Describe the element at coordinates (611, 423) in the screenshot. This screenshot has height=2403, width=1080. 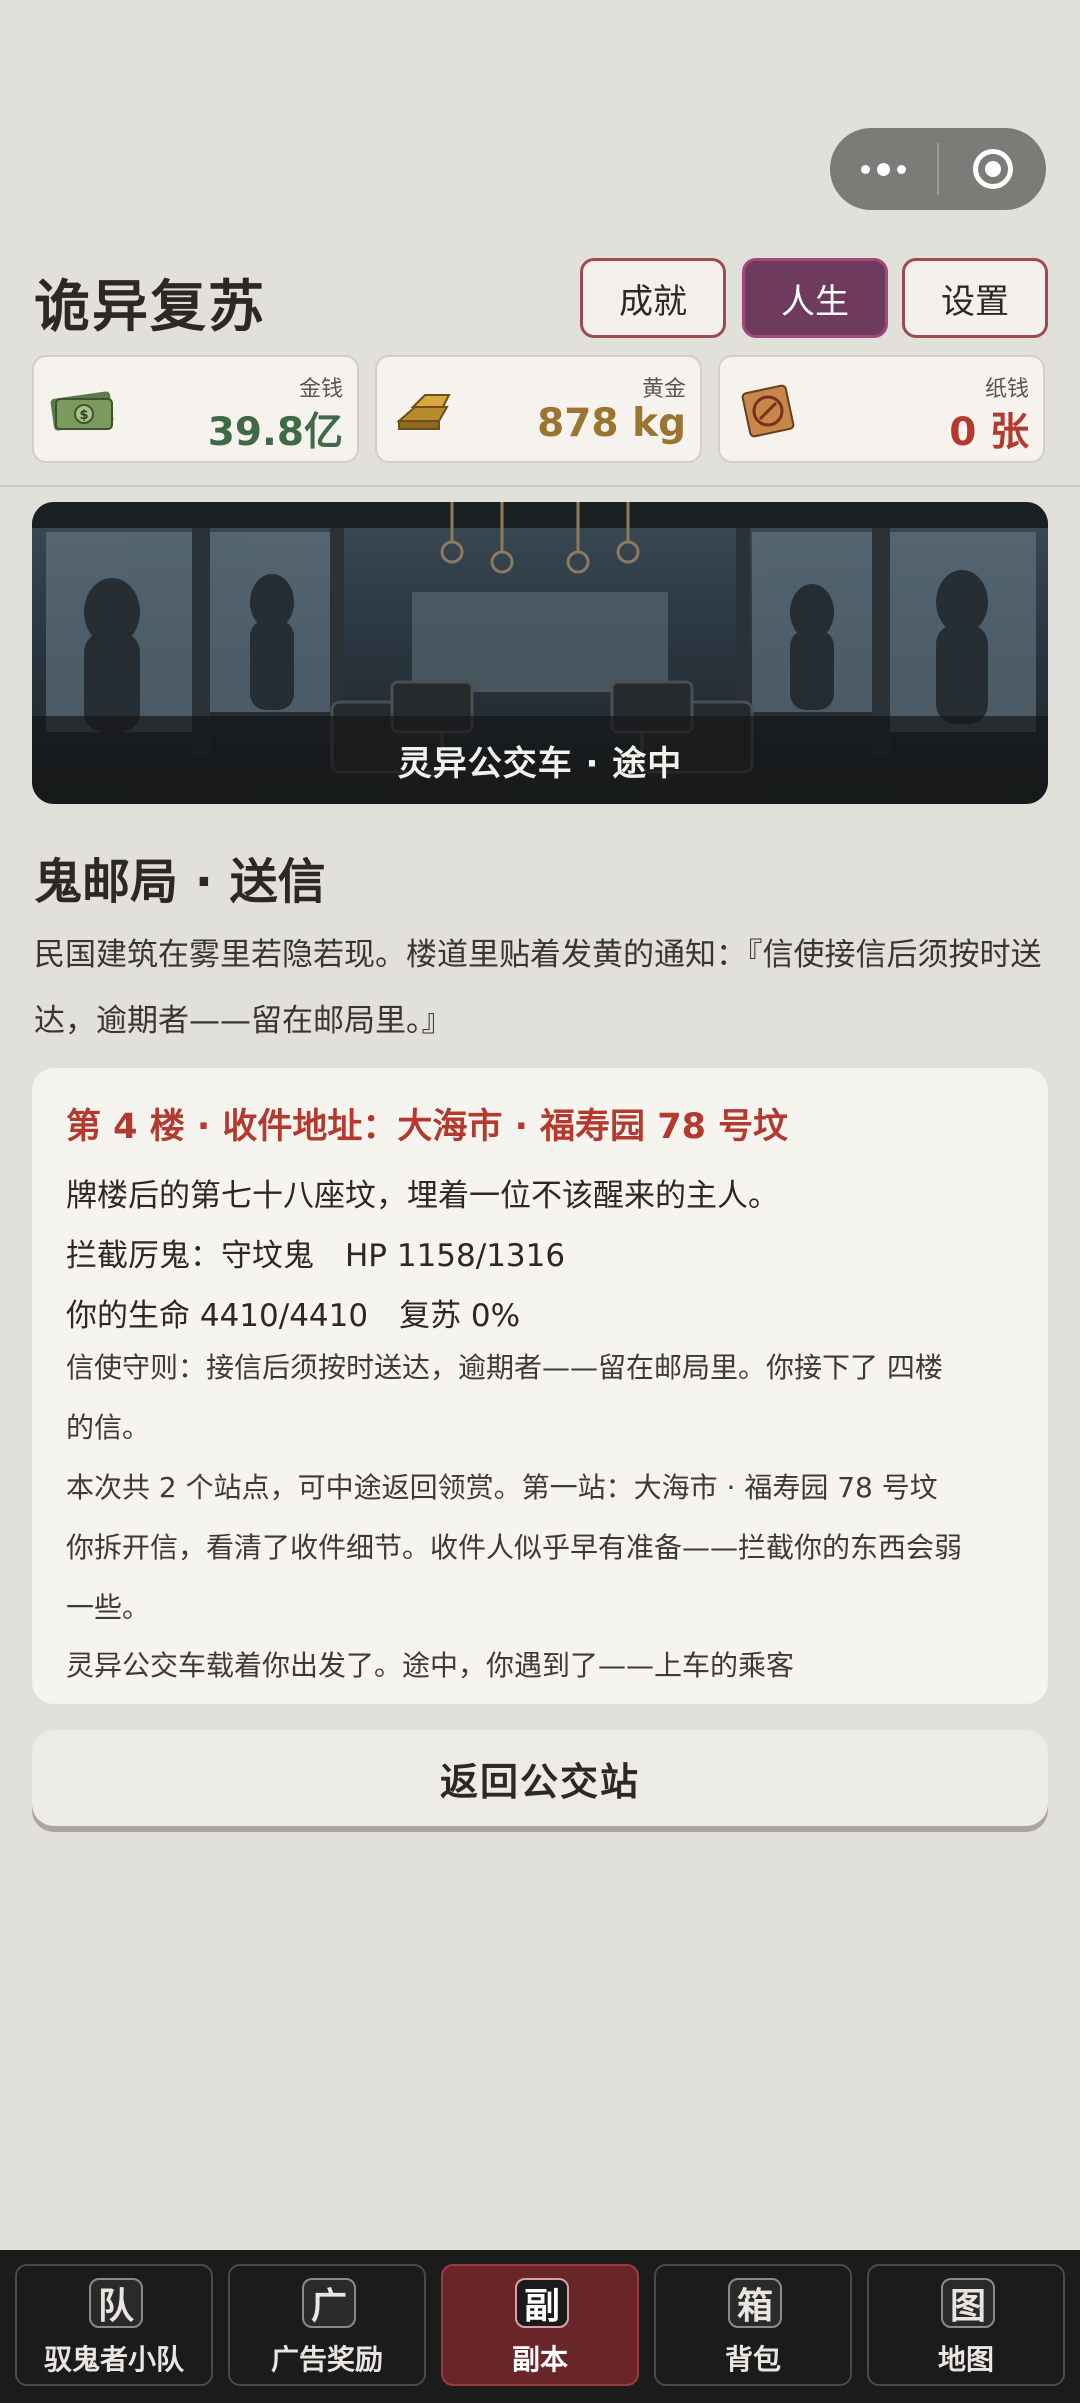
I see `gold-value: 878 kg` at that location.